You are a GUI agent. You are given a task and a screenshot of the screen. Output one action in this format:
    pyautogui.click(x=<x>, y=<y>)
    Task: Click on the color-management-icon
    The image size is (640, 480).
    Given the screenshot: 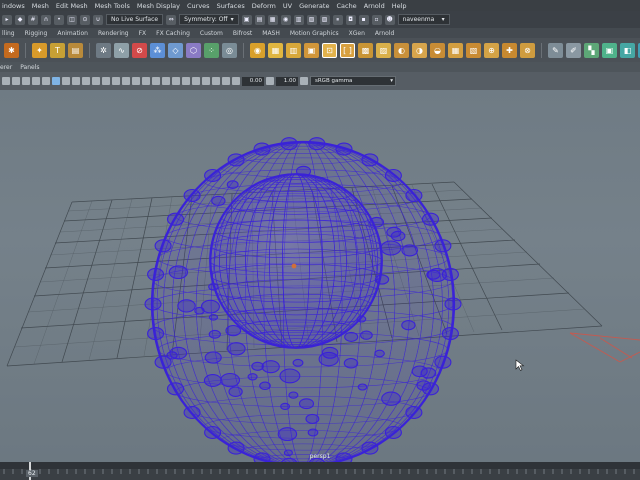 What is the action you would take?
    pyautogui.click(x=304, y=81)
    